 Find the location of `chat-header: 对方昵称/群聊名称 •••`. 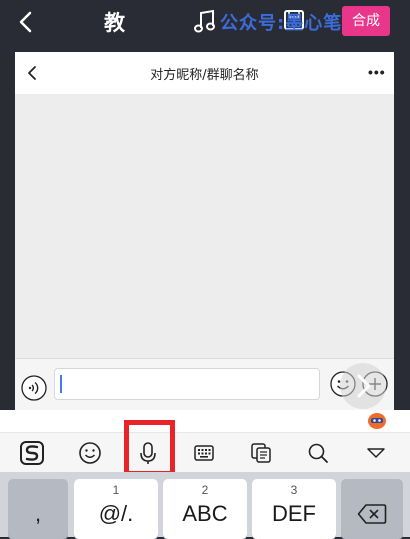

chat-header: 对方昵称/群聊名称 ••• is located at coordinates (204, 73).